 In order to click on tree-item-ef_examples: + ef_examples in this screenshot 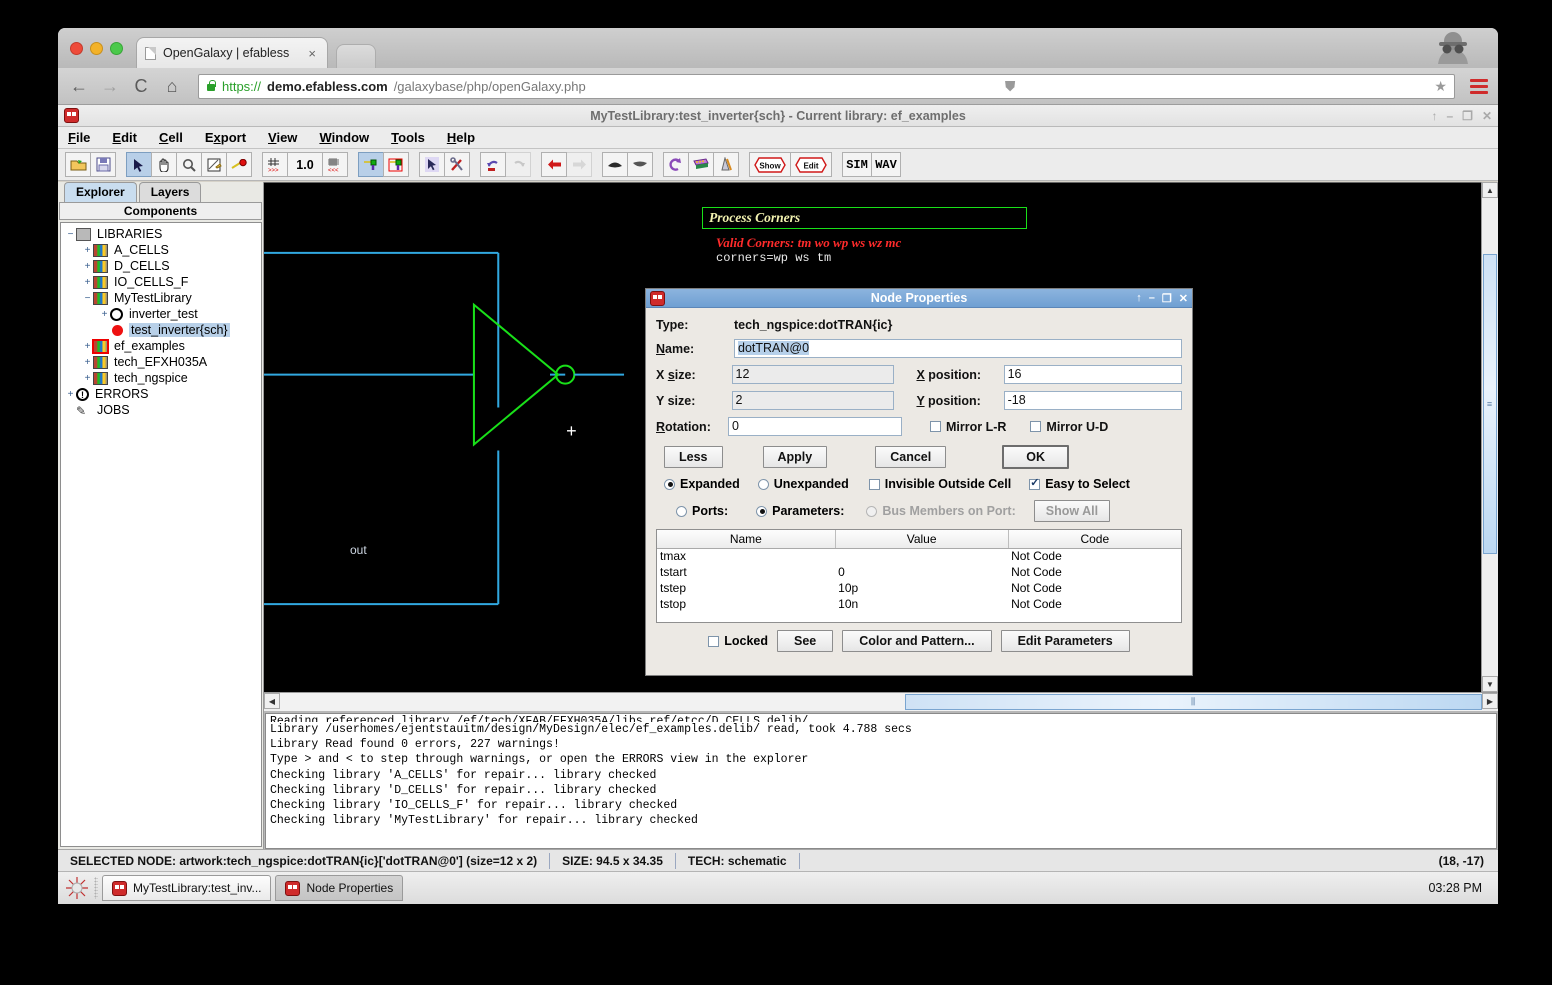, I will do `click(161, 346)`.